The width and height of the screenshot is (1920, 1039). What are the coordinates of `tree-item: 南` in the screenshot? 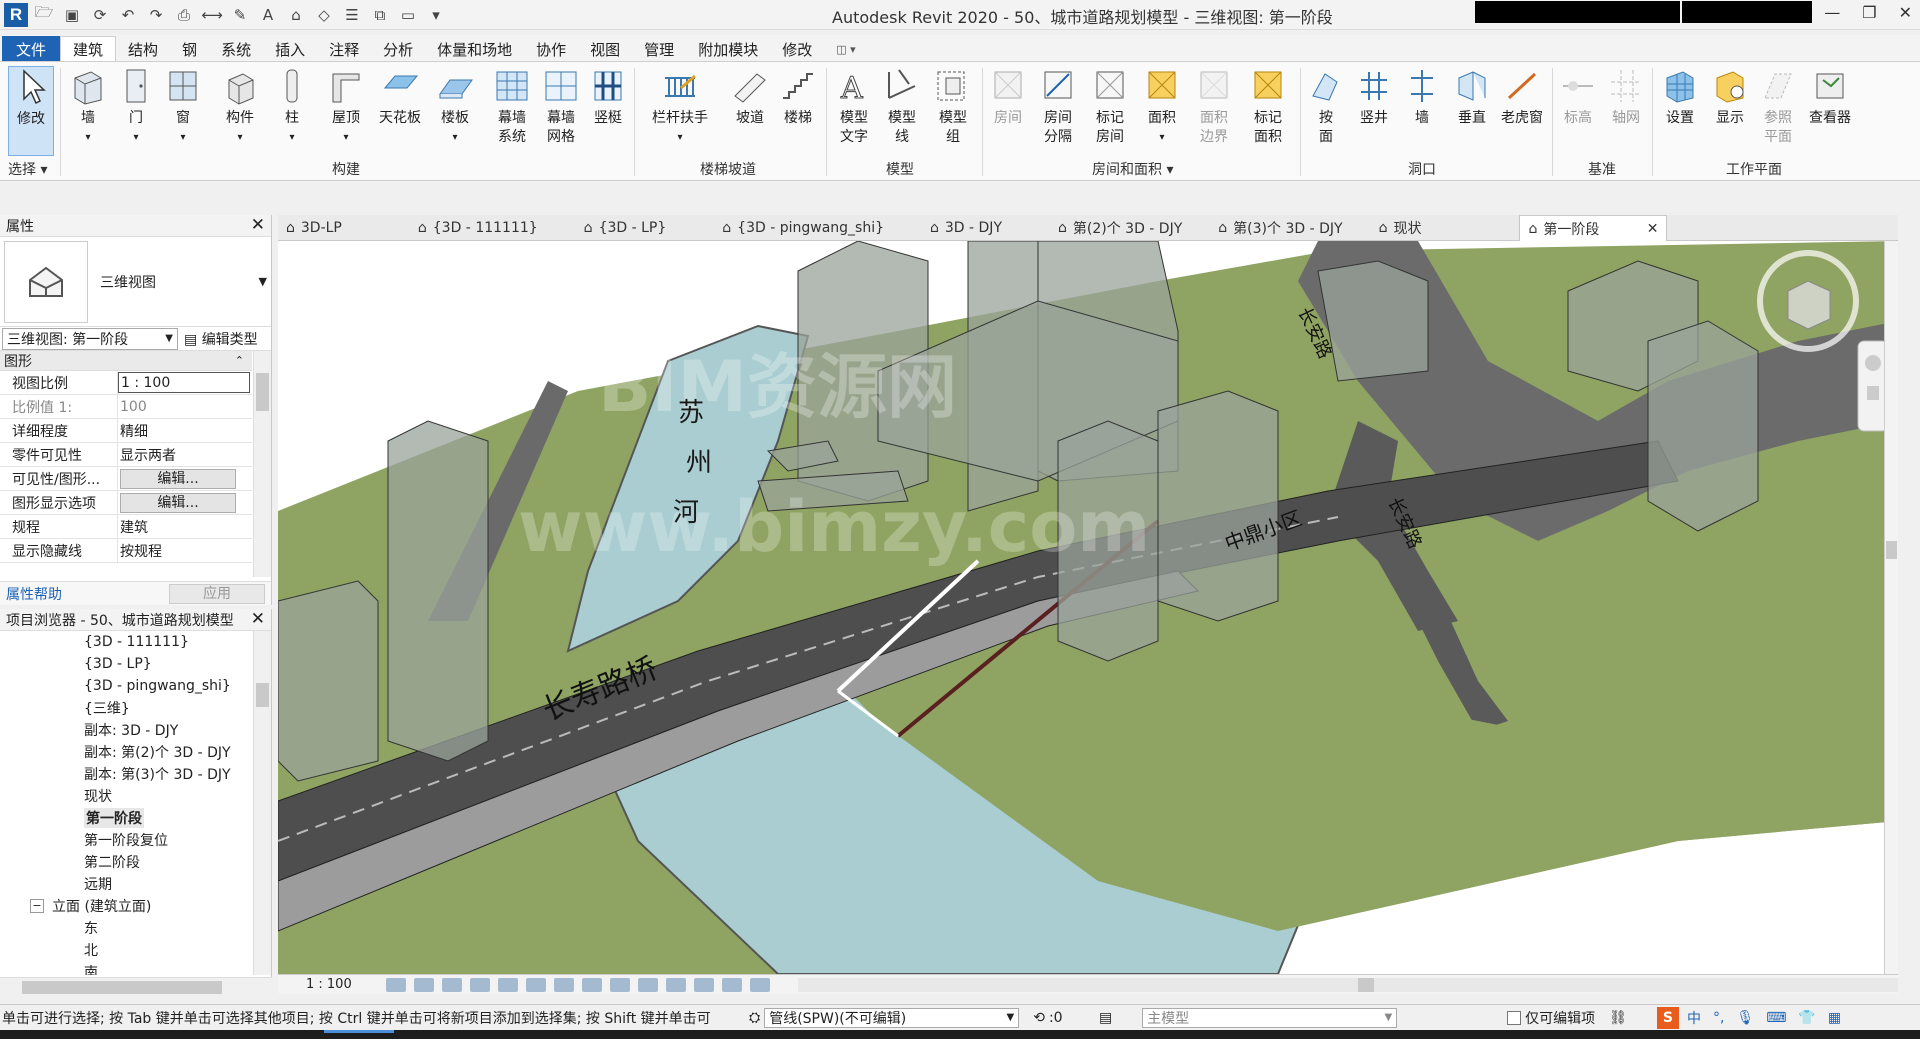 It's located at (126, 968).